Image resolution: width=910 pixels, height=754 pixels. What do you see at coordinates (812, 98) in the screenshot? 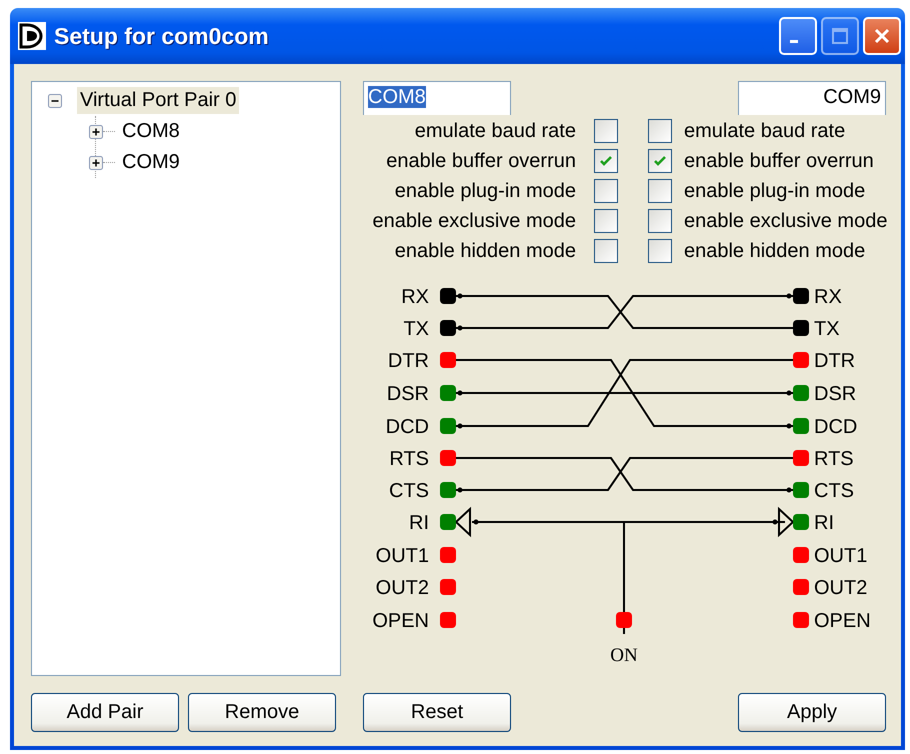
I see `input-field: COM9` at bounding box center [812, 98].